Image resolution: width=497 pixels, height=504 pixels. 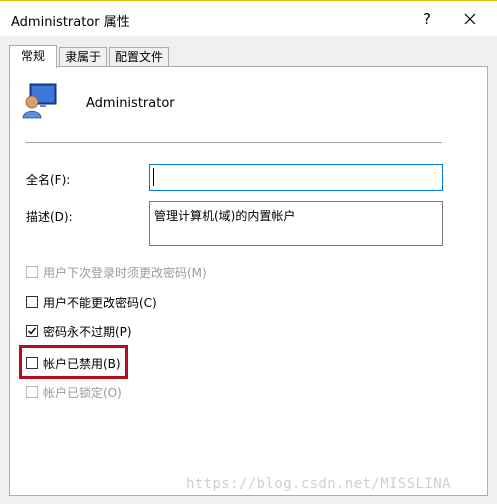 I want to click on option-account-locked: 帐户已锁定(O), so click(x=74, y=392).